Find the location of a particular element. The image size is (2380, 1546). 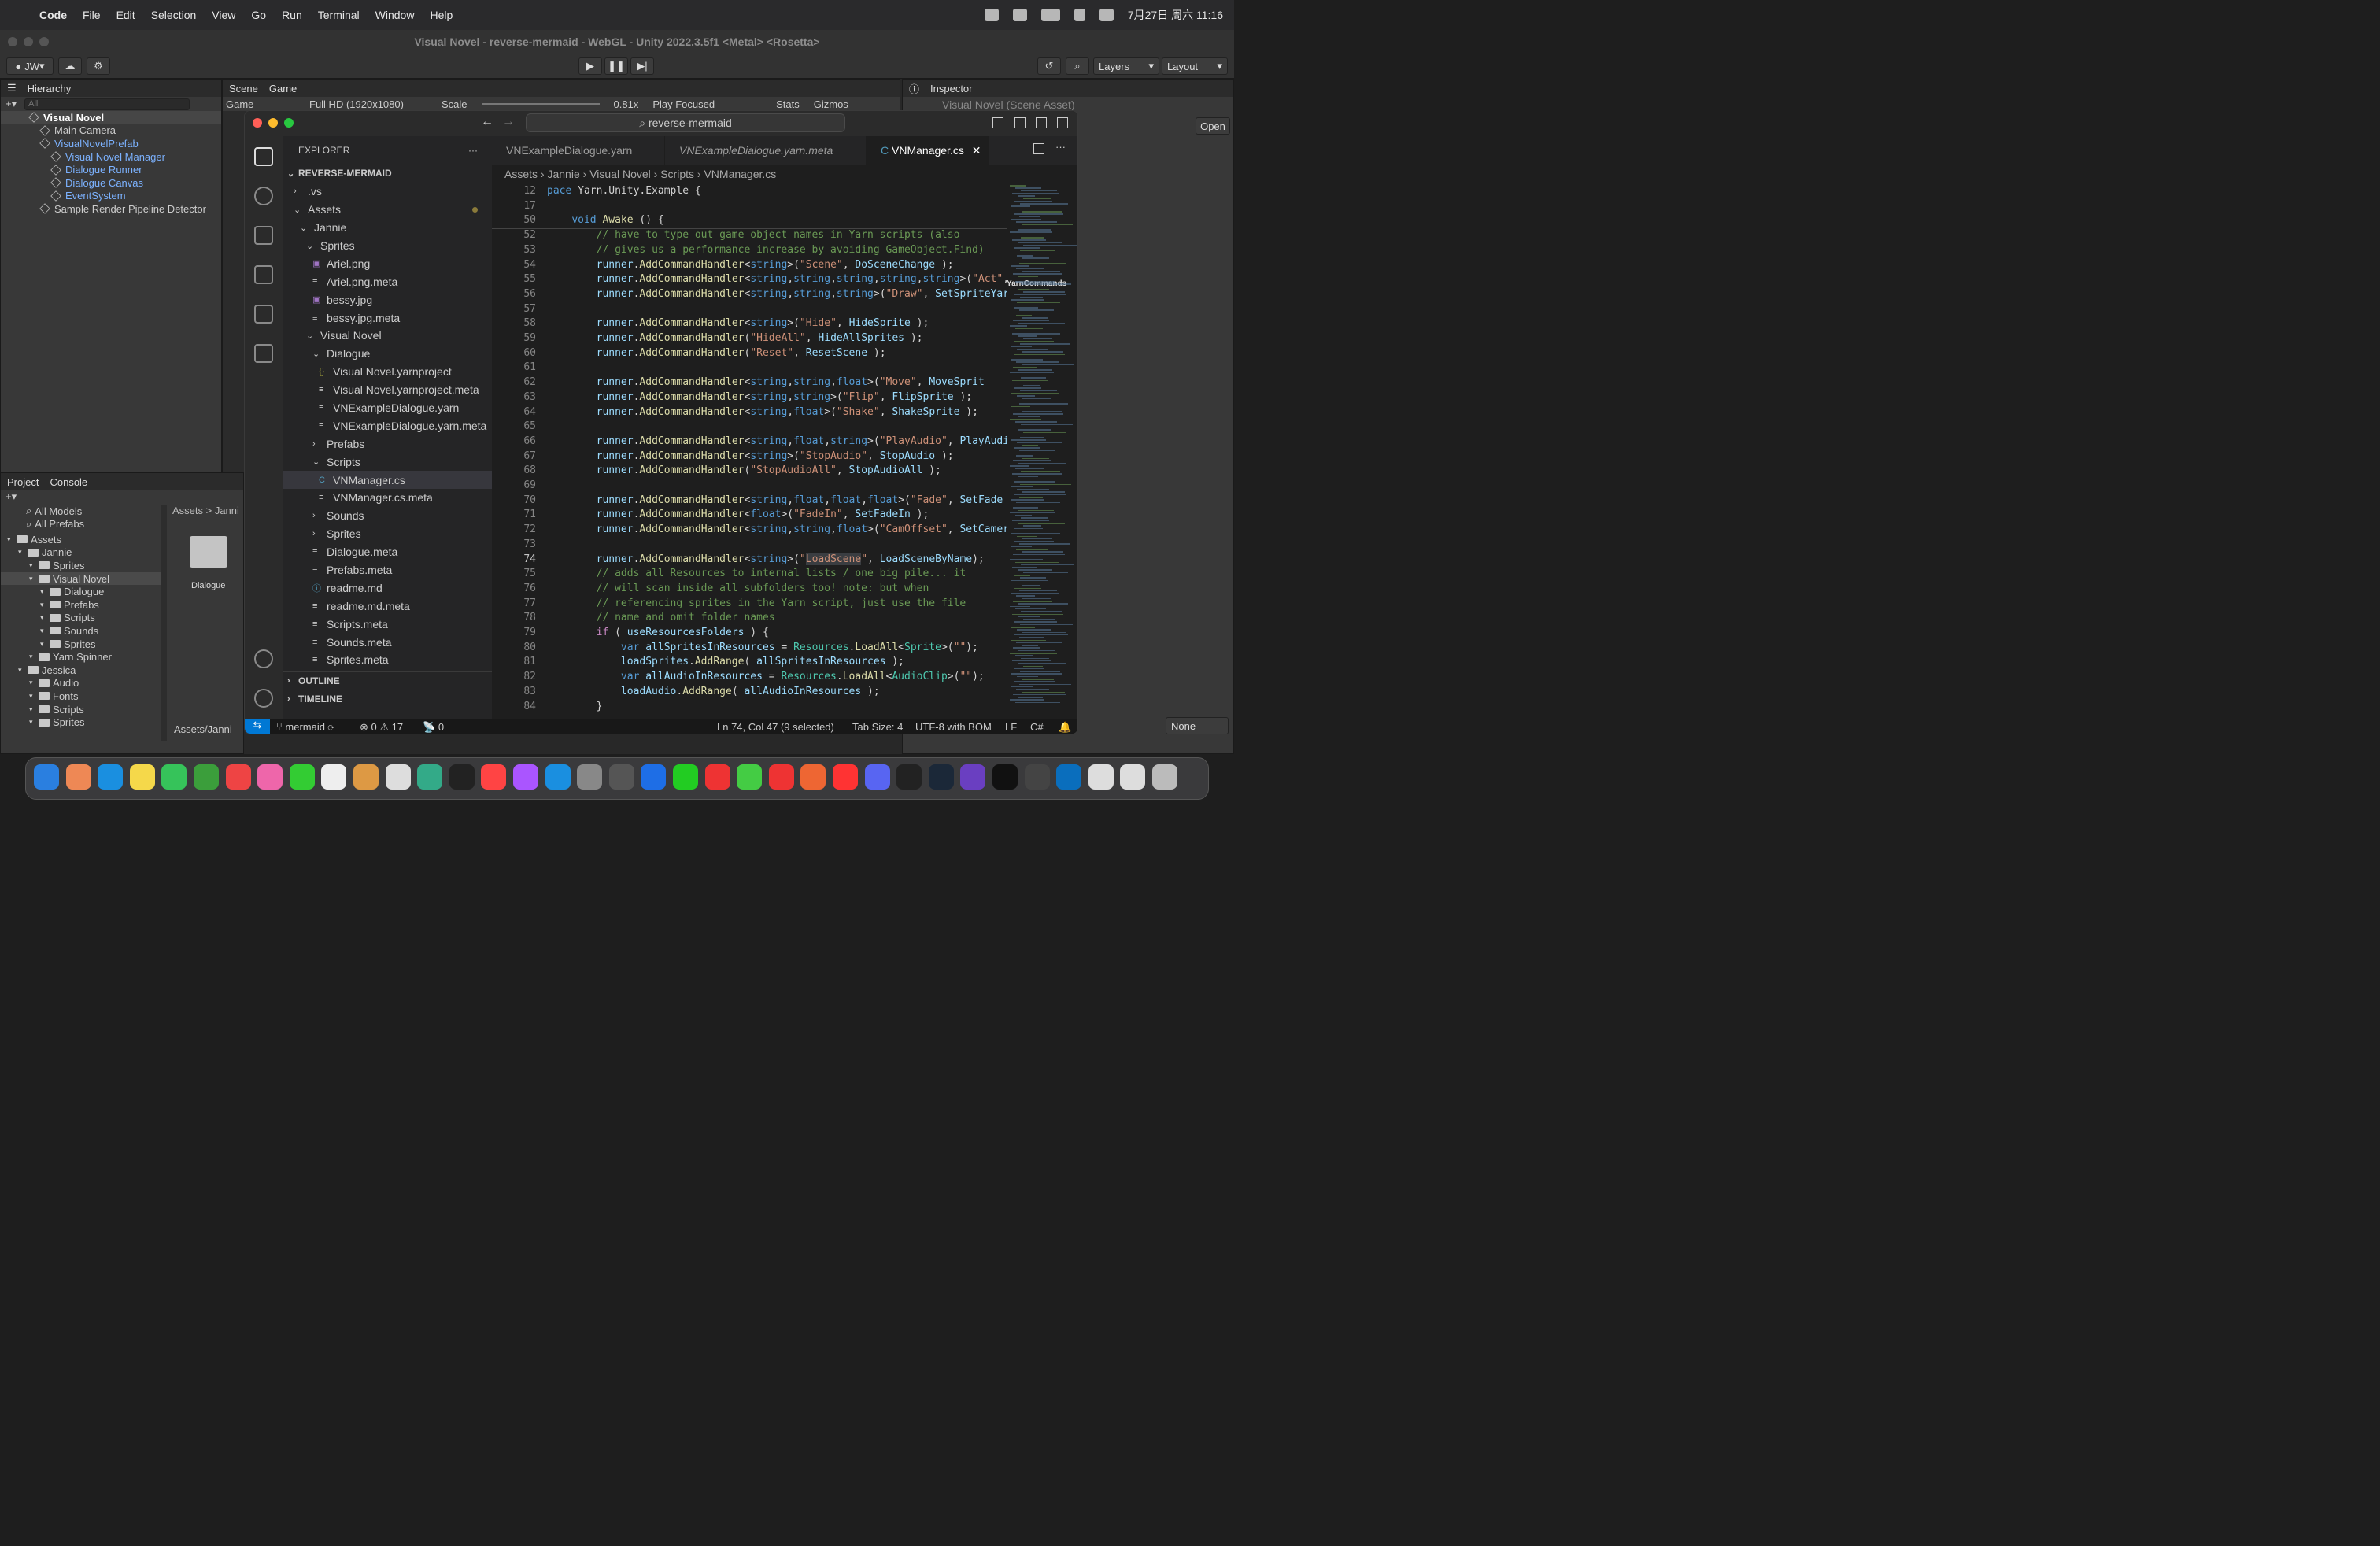

explorer-item: ≡ readme.md.meta is located at coordinates (387, 606).